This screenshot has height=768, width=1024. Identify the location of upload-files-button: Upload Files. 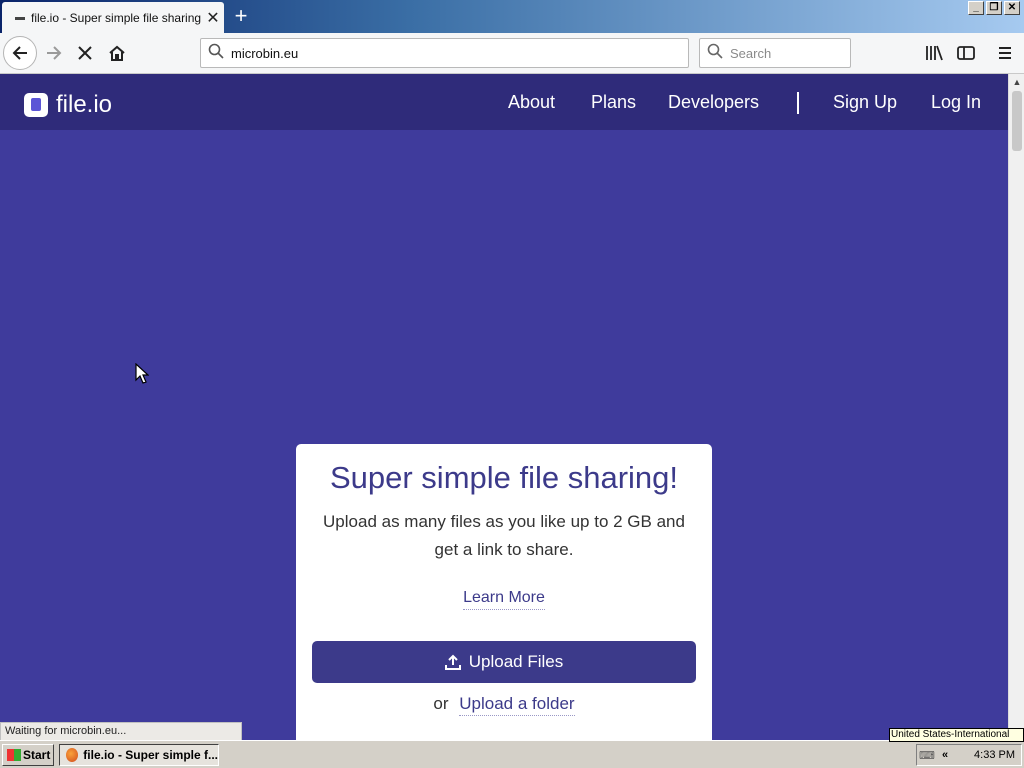
(504, 662).